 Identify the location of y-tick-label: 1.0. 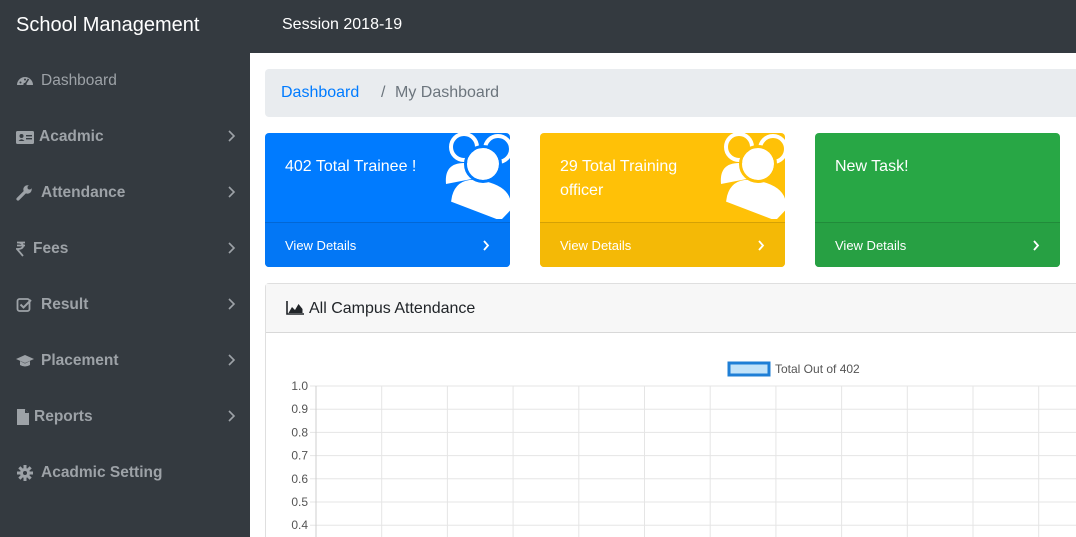
(299, 386).